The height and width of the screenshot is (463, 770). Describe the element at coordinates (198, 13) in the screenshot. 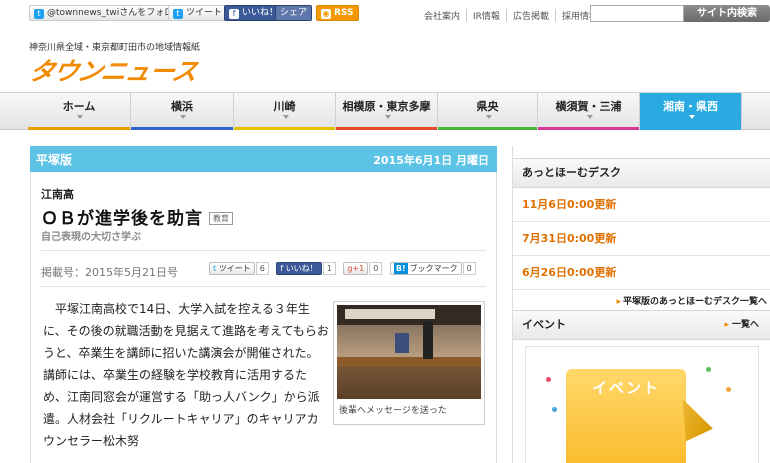

I see `tweet-button: t ツイート` at that location.